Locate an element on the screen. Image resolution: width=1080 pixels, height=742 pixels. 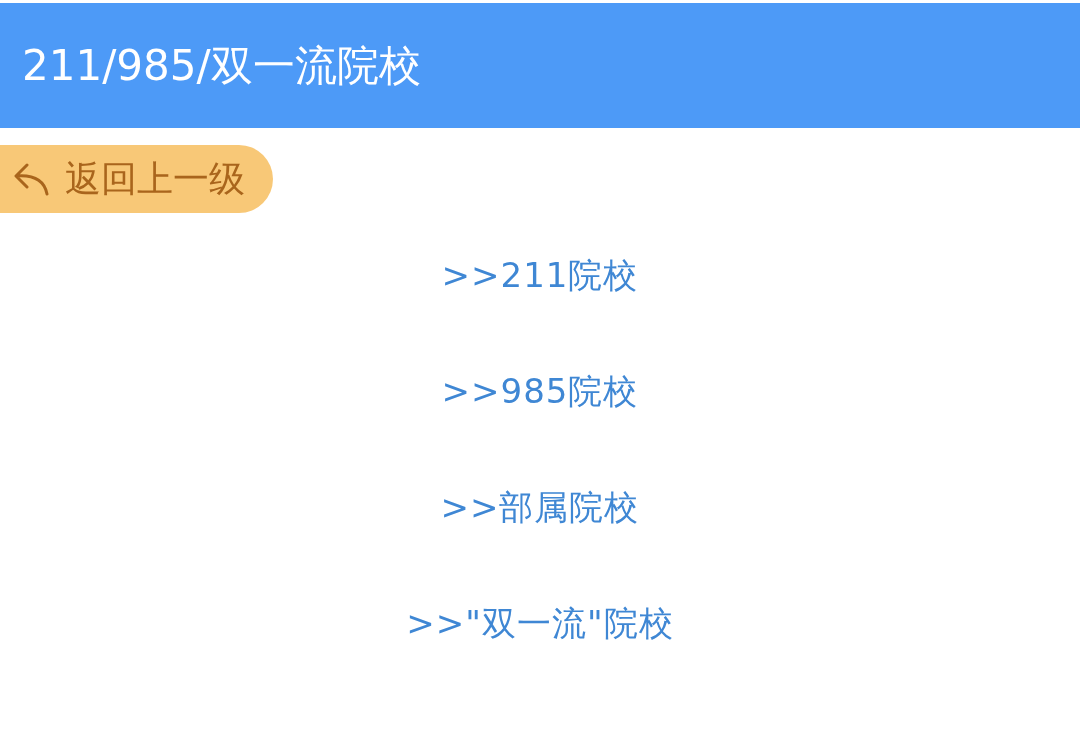
category-link: >>985院校 is located at coordinates (540, 391).